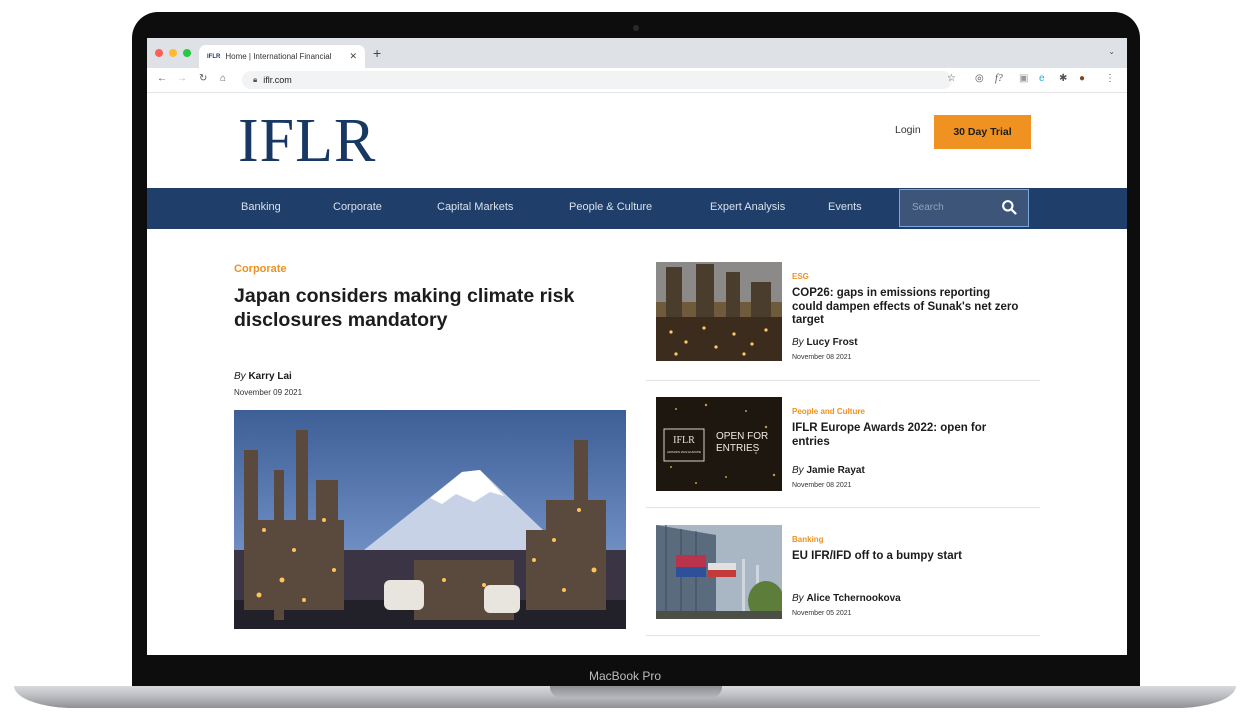  Describe the element at coordinates (162, 78) in the screenshot. I see `back-arrow-icon: ←` at that location.